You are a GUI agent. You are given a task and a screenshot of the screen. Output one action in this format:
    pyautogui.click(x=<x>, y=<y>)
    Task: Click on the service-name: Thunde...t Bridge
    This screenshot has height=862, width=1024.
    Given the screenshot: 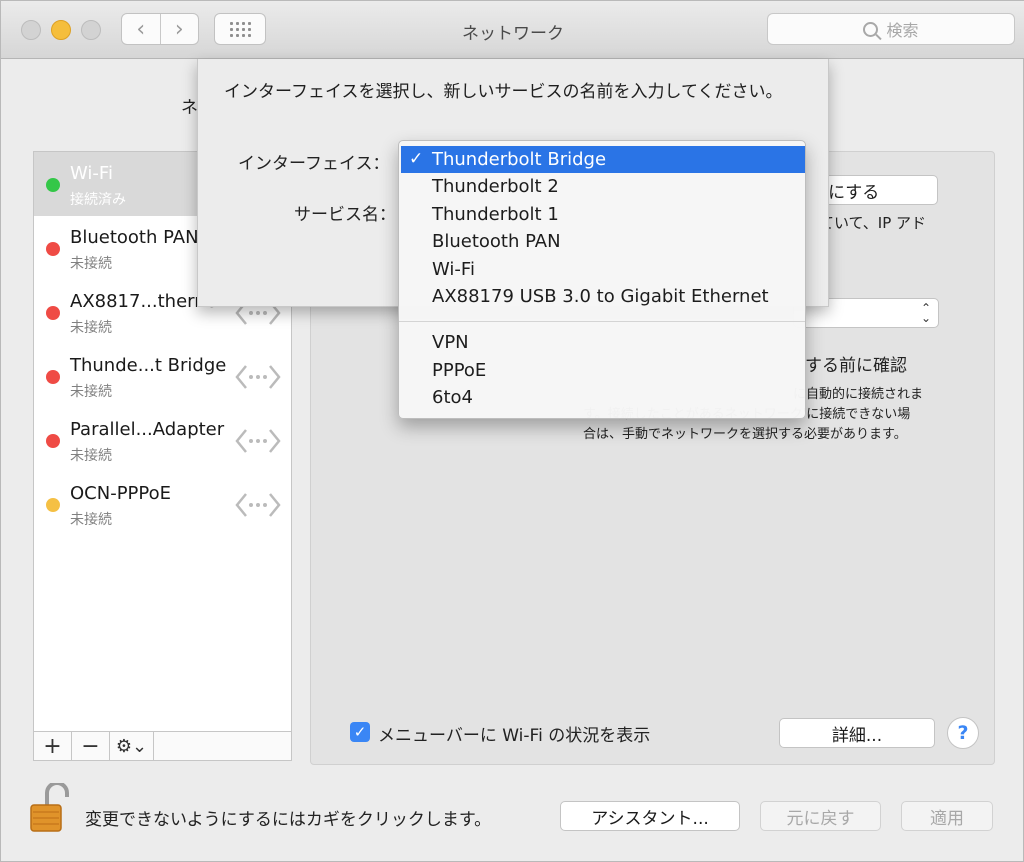 What is the action you would take?
    pyautogui.click(x=148, y=365)
    